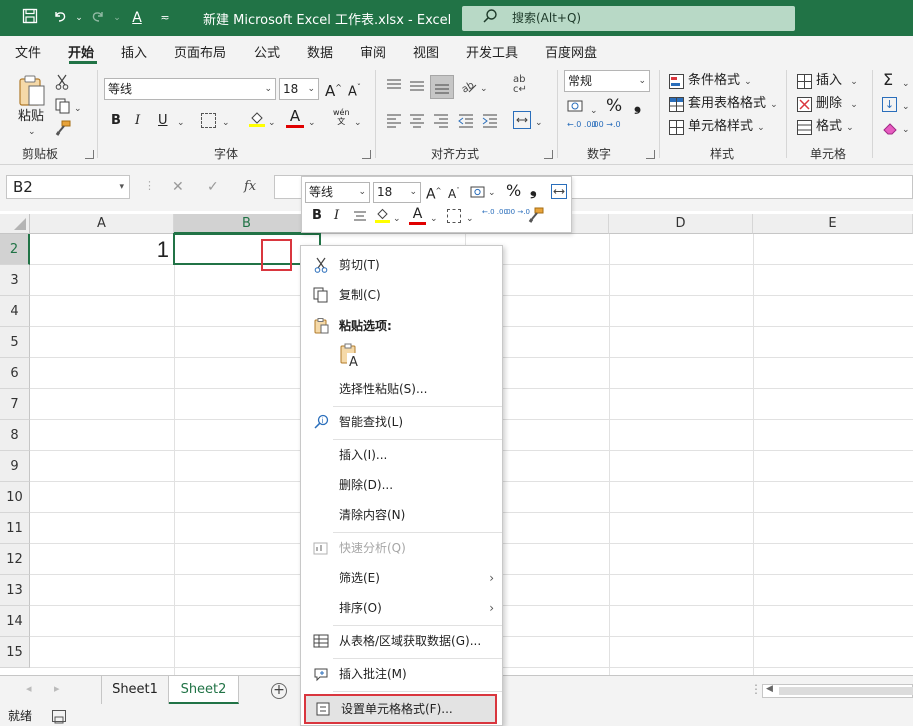 Image resolution: width=913 pixels, height=726 pixels. I want to click on conditional-formatting-icon, so click(676, 81).